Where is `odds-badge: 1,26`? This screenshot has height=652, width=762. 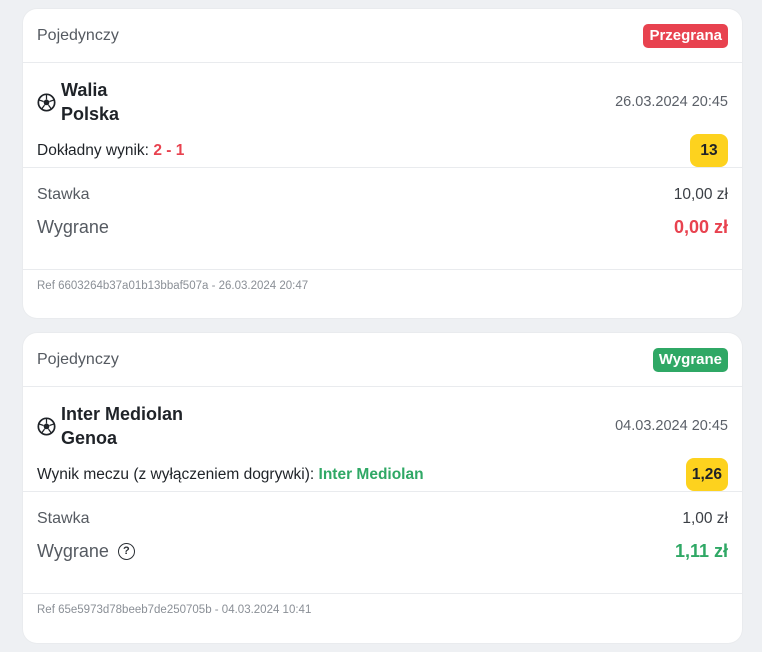
odds-badge: 1,26 is located at coordinates (706, 474).